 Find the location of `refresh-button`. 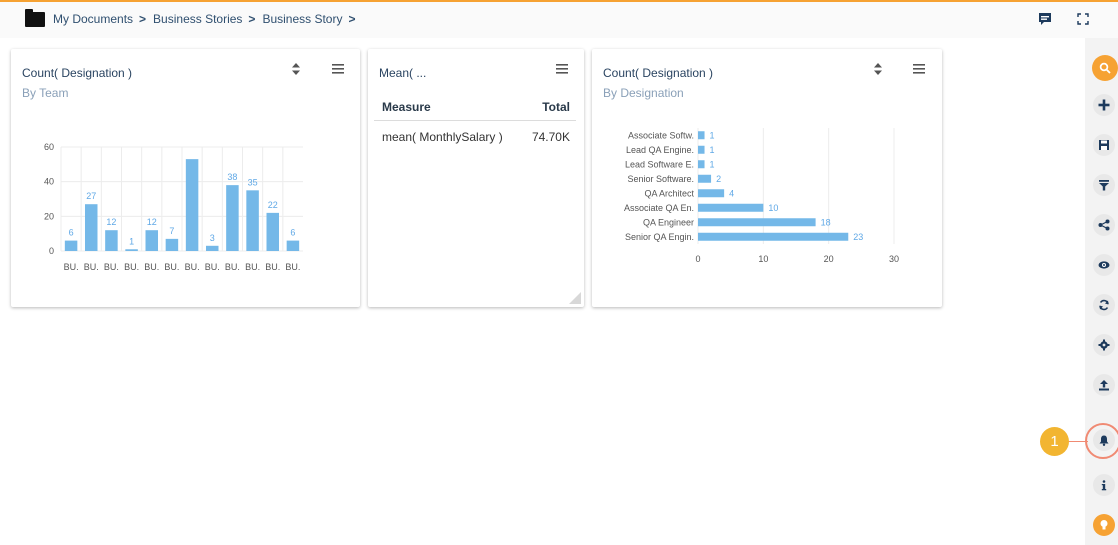

refresh-button is located at coordinates (1104, 305).